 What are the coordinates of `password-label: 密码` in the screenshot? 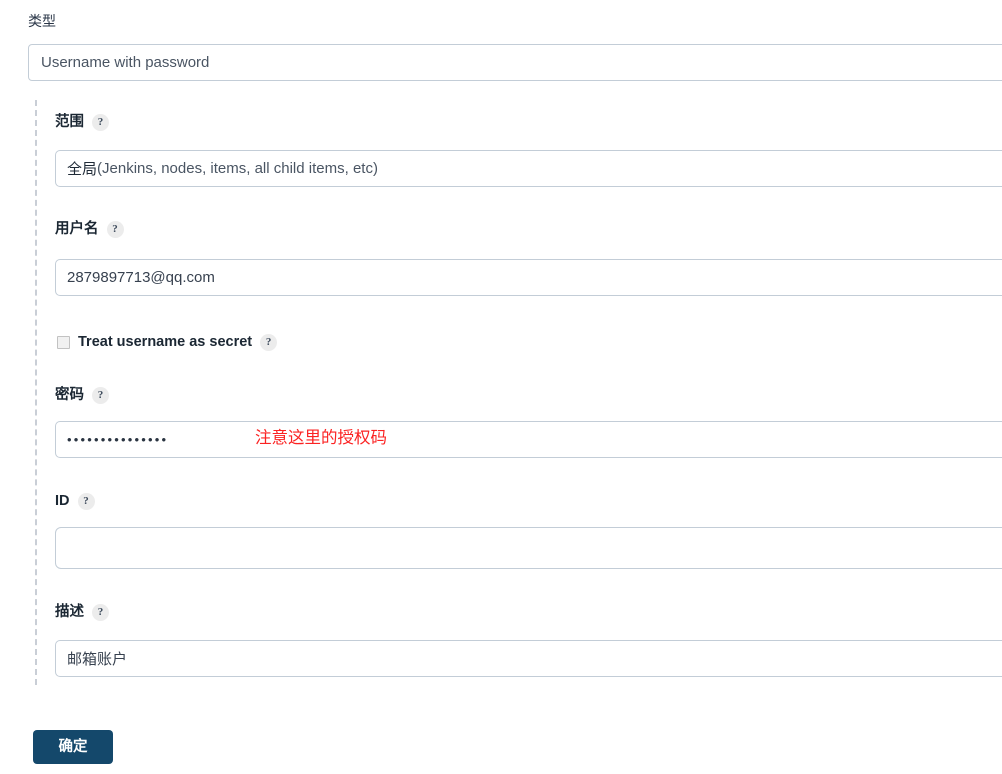 It's located at (69, 395).